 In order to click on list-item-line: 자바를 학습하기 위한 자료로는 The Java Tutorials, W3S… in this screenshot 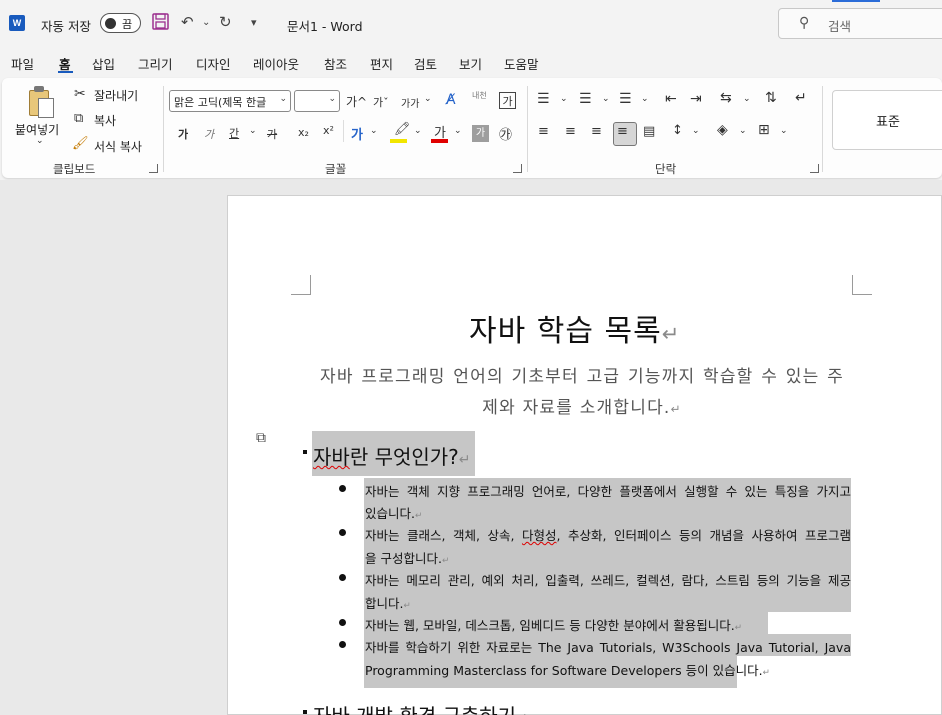, I will do `click(608, 646)`.